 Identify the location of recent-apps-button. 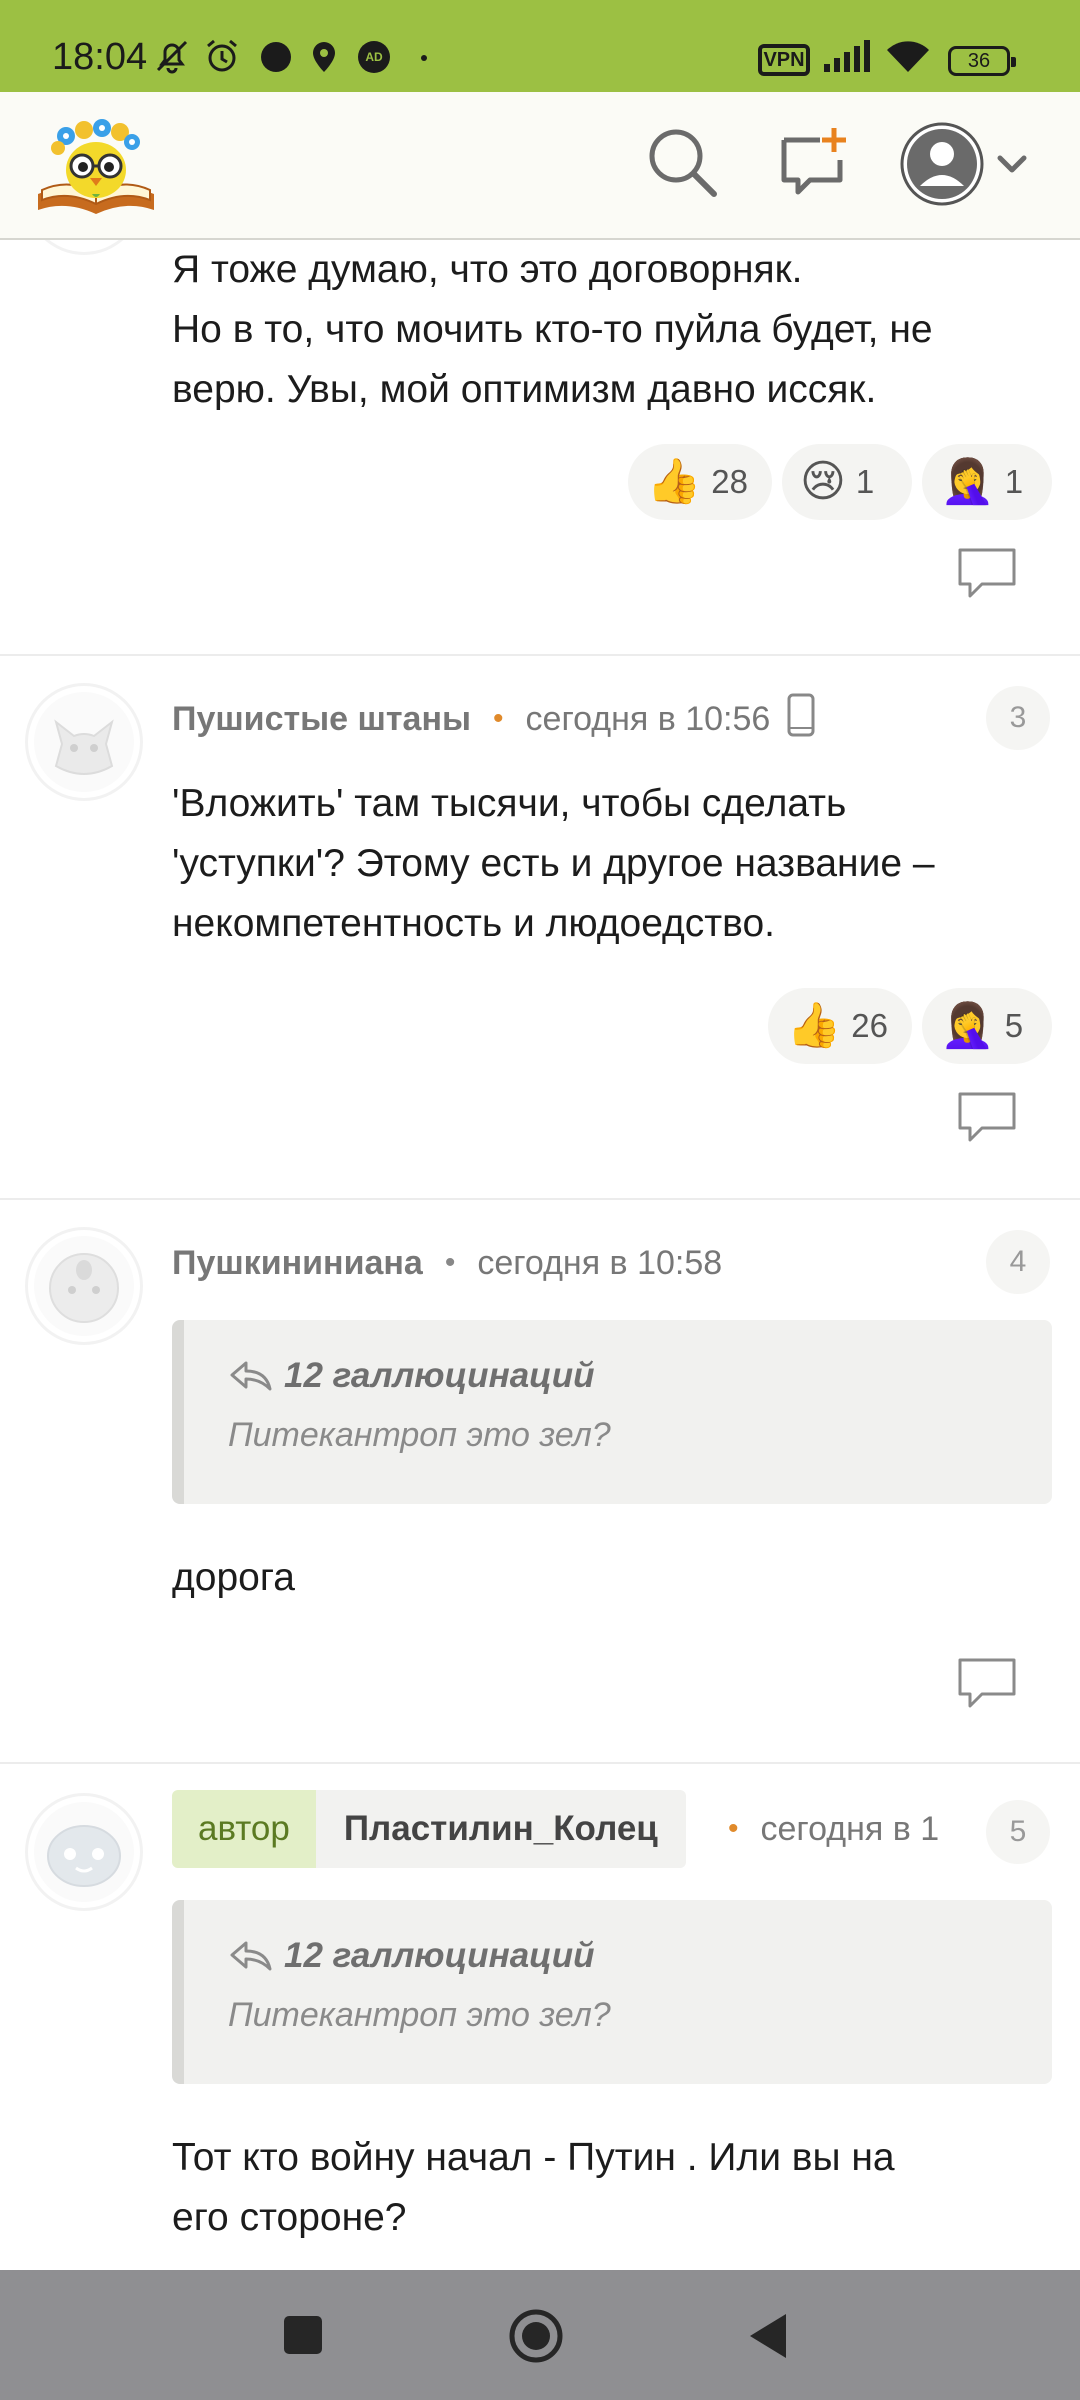
(304, 2338).